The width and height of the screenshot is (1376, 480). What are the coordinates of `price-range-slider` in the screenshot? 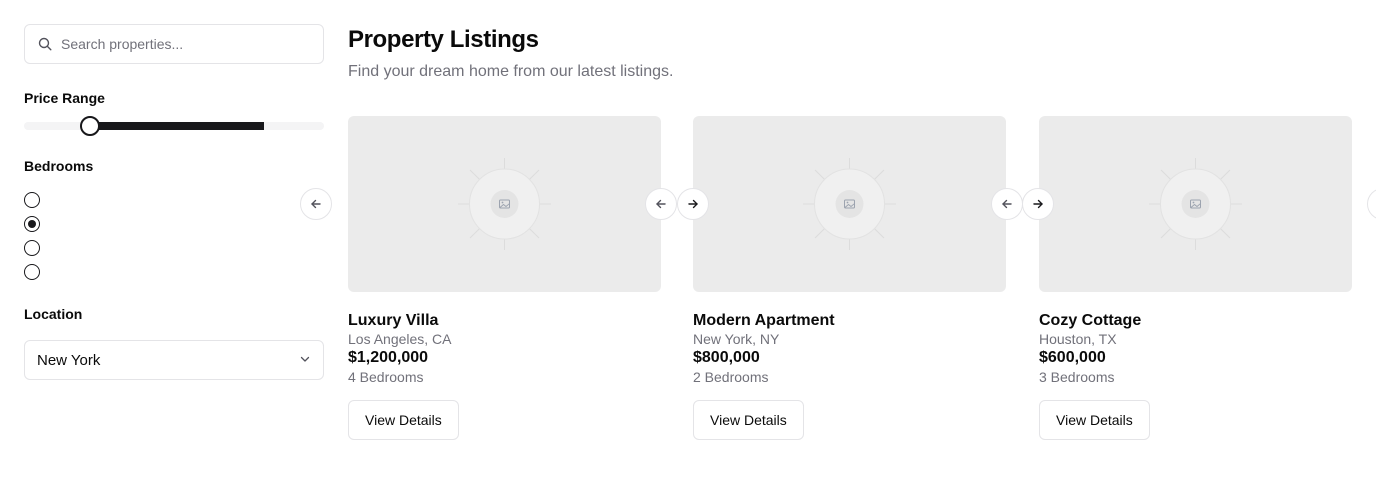 It's located at (174, 126).